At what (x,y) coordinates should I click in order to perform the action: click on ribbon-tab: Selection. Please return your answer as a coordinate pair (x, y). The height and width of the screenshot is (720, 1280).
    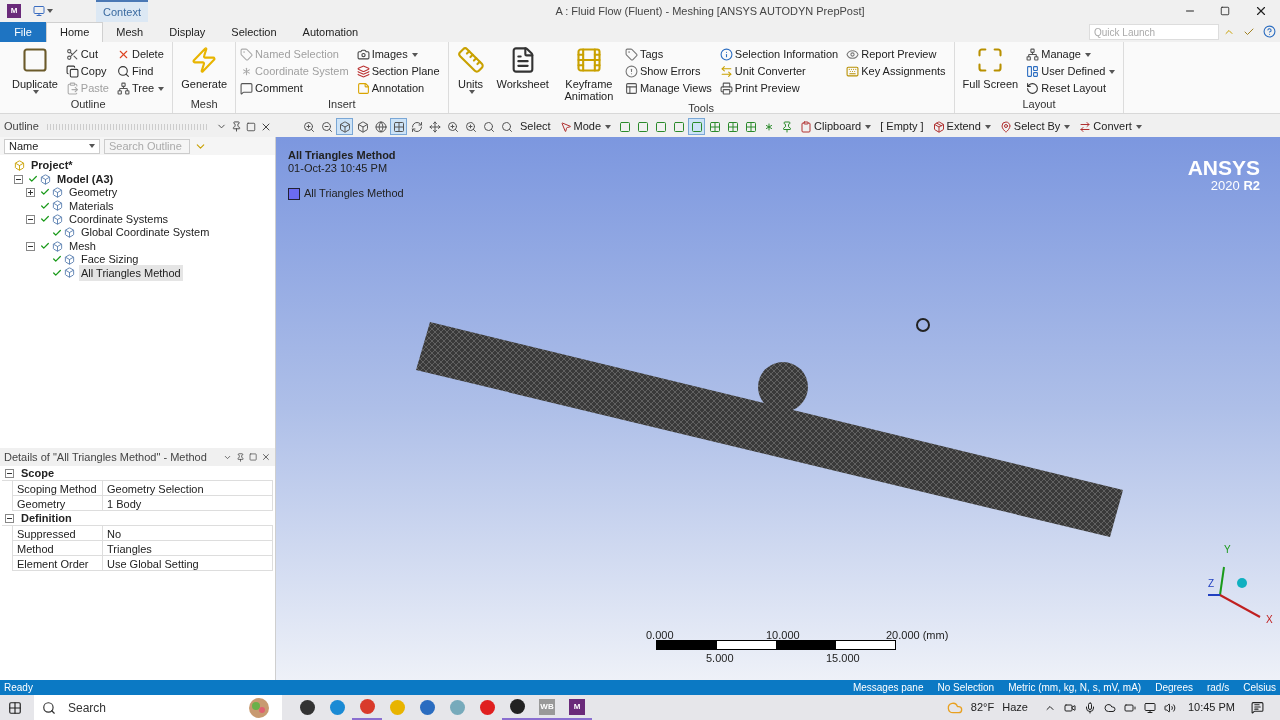
    Looking at the image, I should click on (254, 32).